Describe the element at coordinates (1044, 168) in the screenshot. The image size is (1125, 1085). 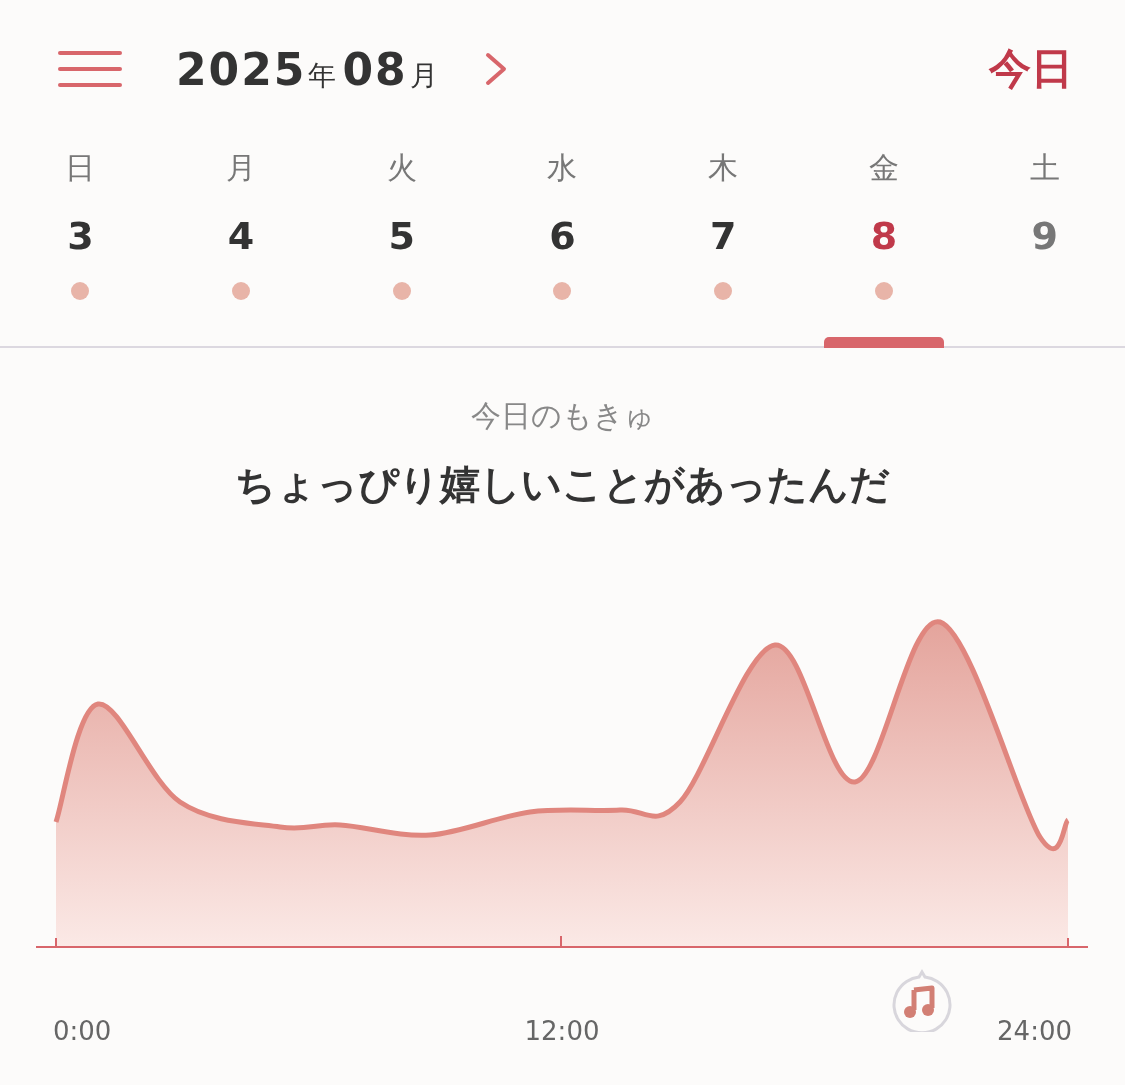
I see `weekday-label: 土` at that location.